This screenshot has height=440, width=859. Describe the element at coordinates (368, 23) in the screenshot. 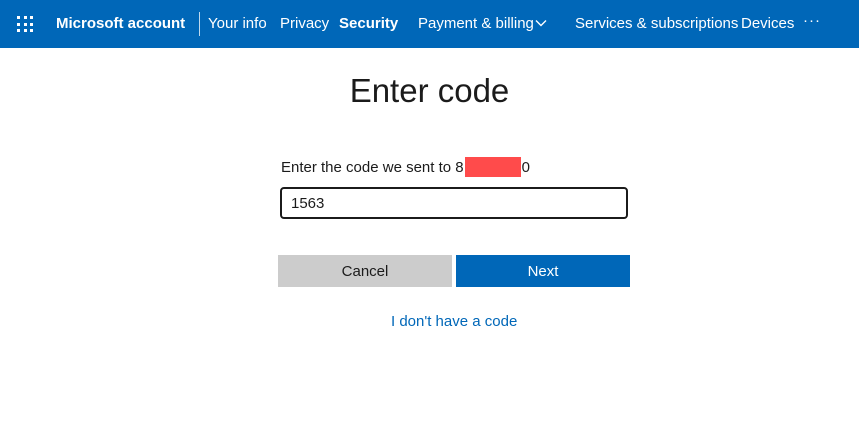

I see `nav-security: Security` at that location.